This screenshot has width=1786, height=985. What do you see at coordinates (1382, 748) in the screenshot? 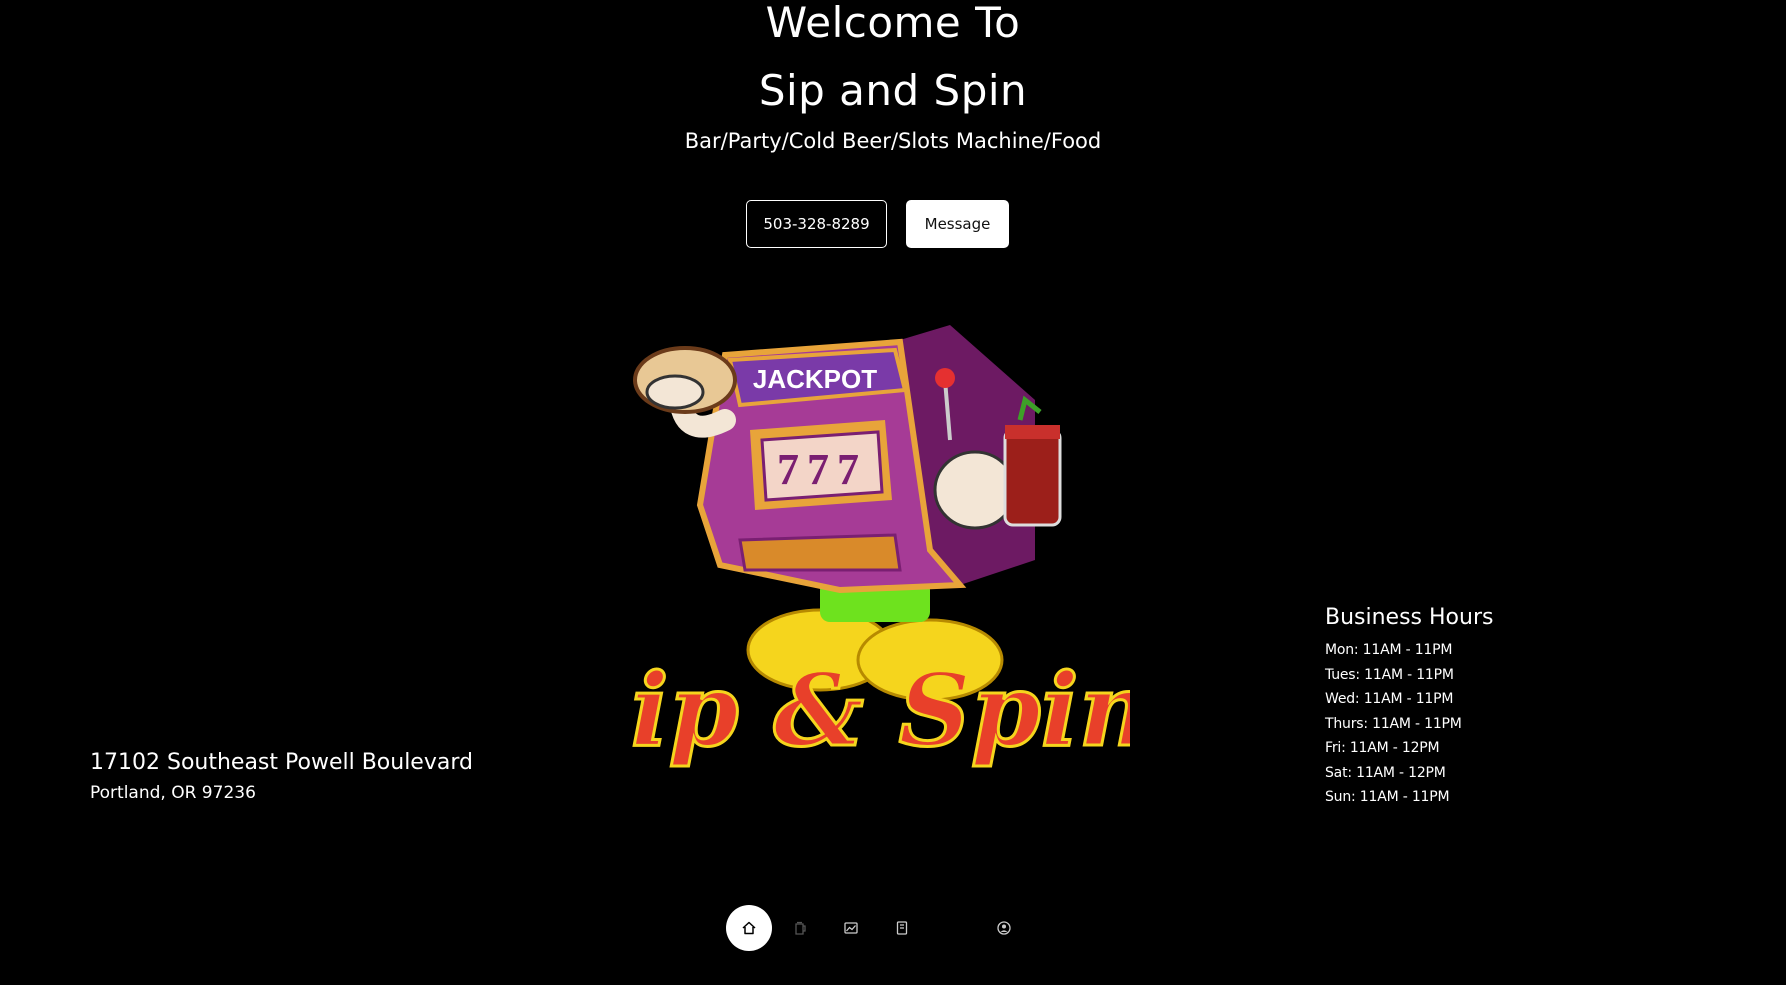
I see `hours-row: Fri: 11AM - 12PM` at bounding box center [1382, 748].